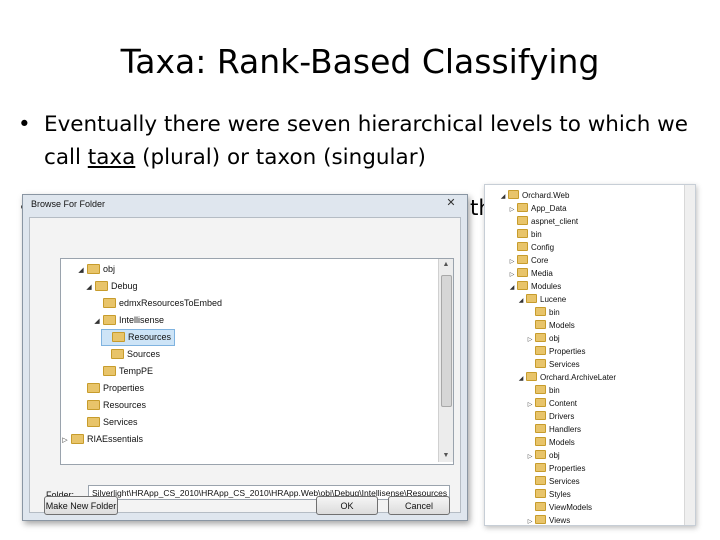  I want to click on explorer-item-label: Handlers, so click(565, 429).